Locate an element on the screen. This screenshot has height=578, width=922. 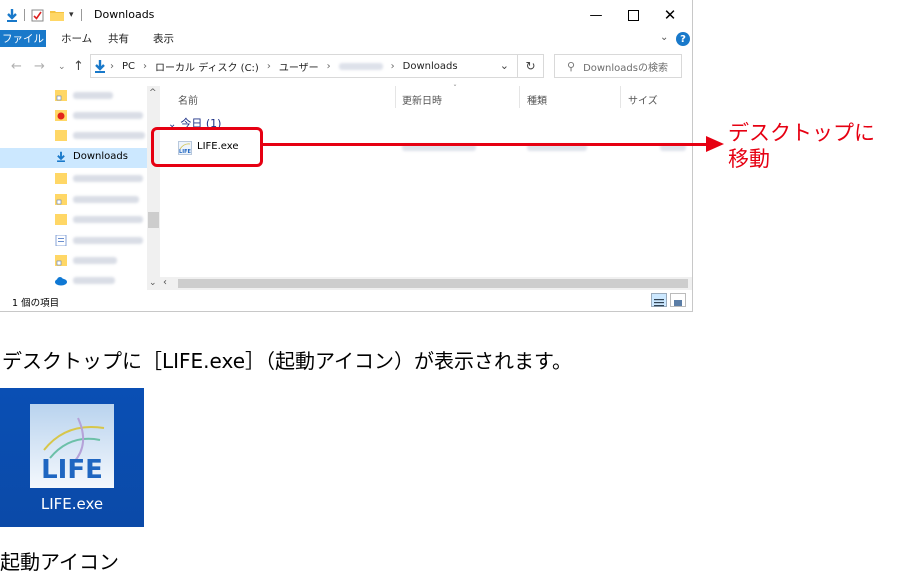
recent-locations-icon: ⌄ is located at coordinates (62, 67).